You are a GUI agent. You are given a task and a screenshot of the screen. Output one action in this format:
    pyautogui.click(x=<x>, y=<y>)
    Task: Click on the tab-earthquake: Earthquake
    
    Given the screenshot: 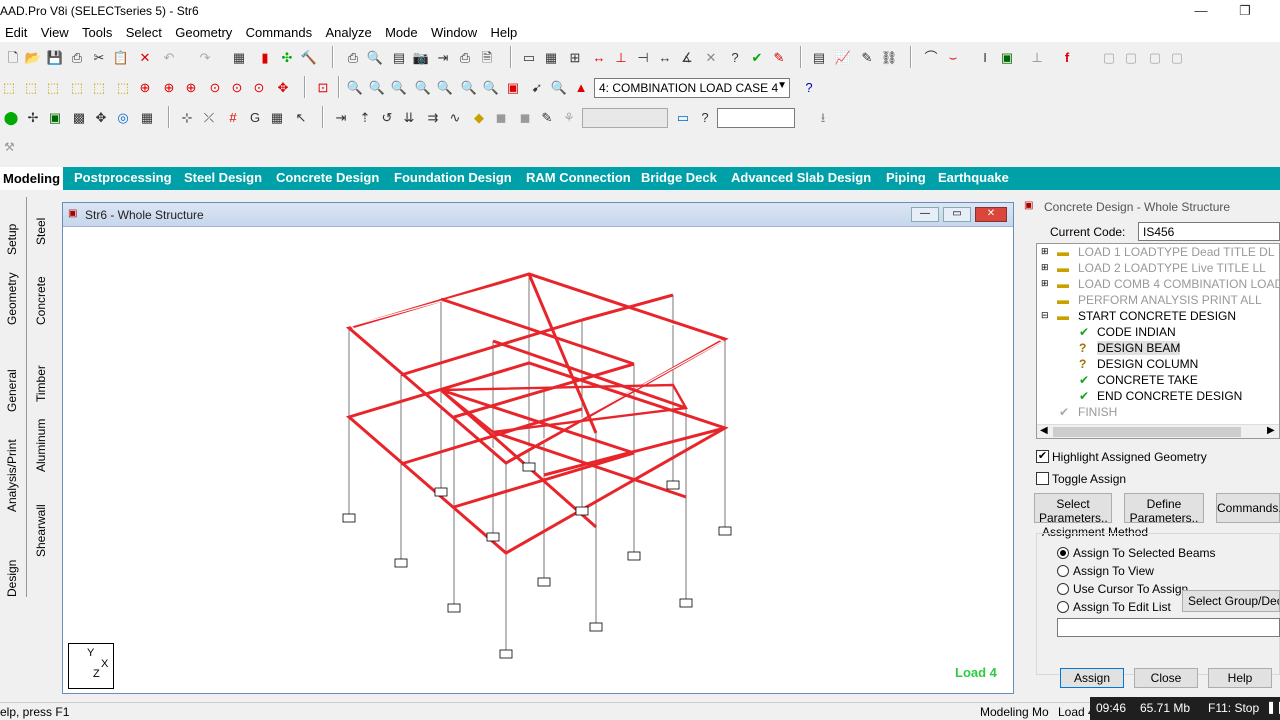 What is the action you would take?
    pyautogui.click(x=973, y=177)
    